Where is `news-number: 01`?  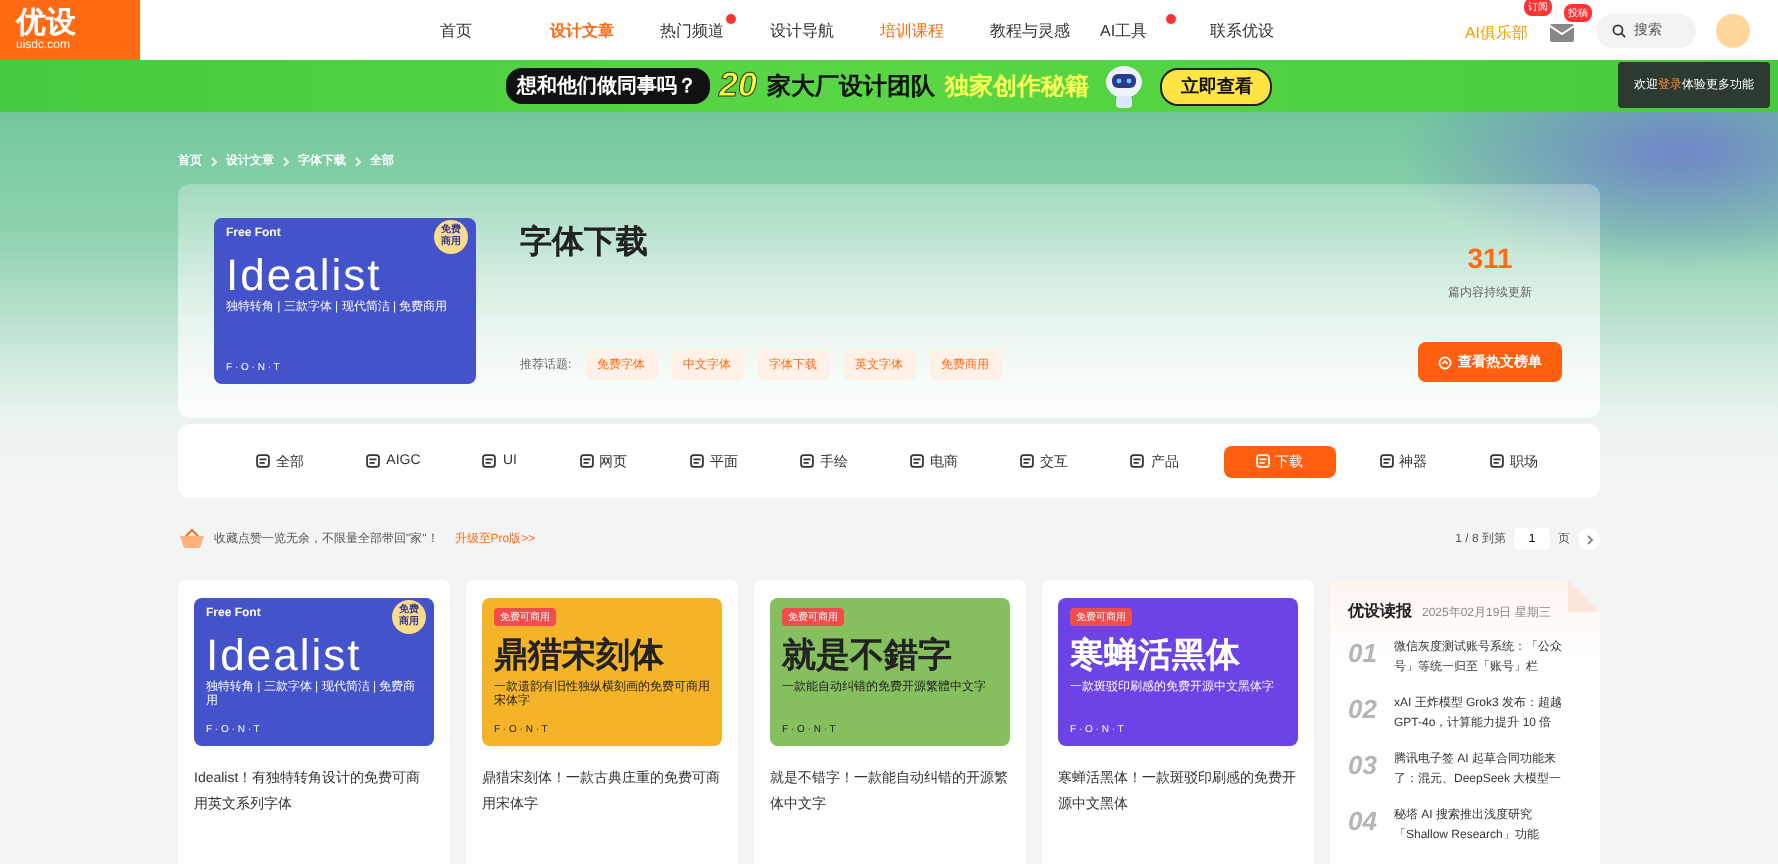 news-number: 01 is located at coordinates (1363, 655).